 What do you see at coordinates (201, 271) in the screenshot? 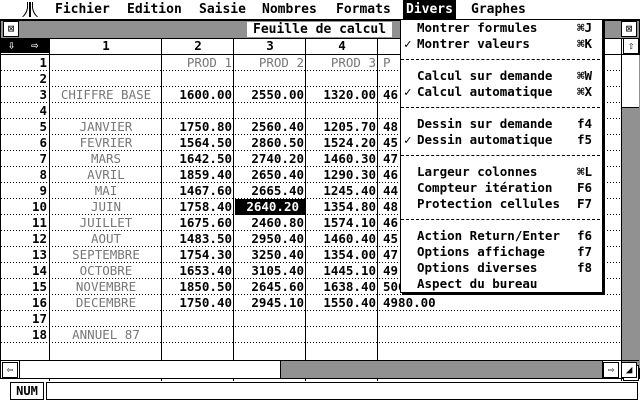
I see `cell-r14-c2: 1653.40` at bounding box center [201, 271].